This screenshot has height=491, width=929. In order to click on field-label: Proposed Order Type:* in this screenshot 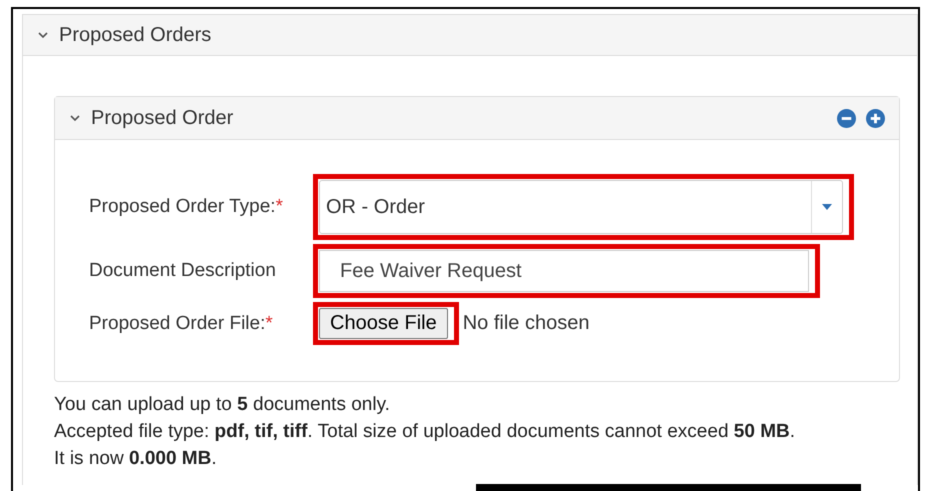, I will do `click(186, 207)`.